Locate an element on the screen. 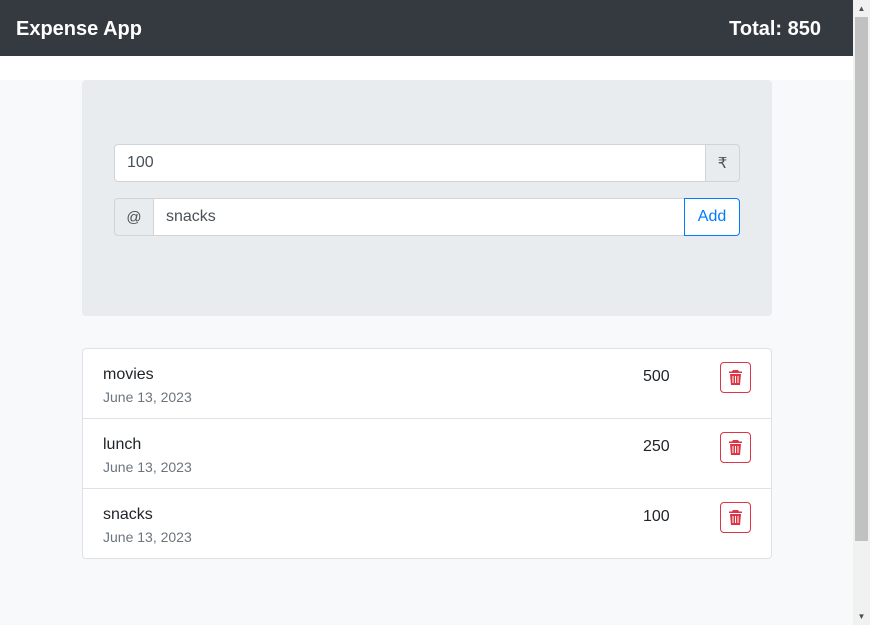 The width and height of the screenshot is (870, 625). list-item: movies June 13, 2023 500 is located at coordinates (427, 384).